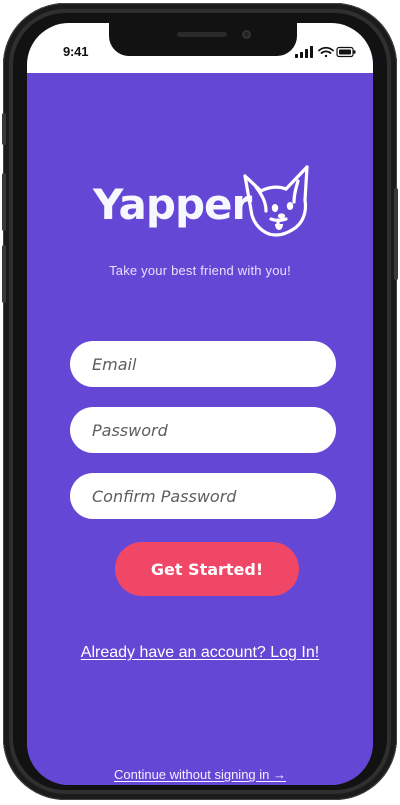 This screenshot has height=805, width=400. Describe the element at coordinates (396, 234) in the screenshot. I see `power-button` at that location.